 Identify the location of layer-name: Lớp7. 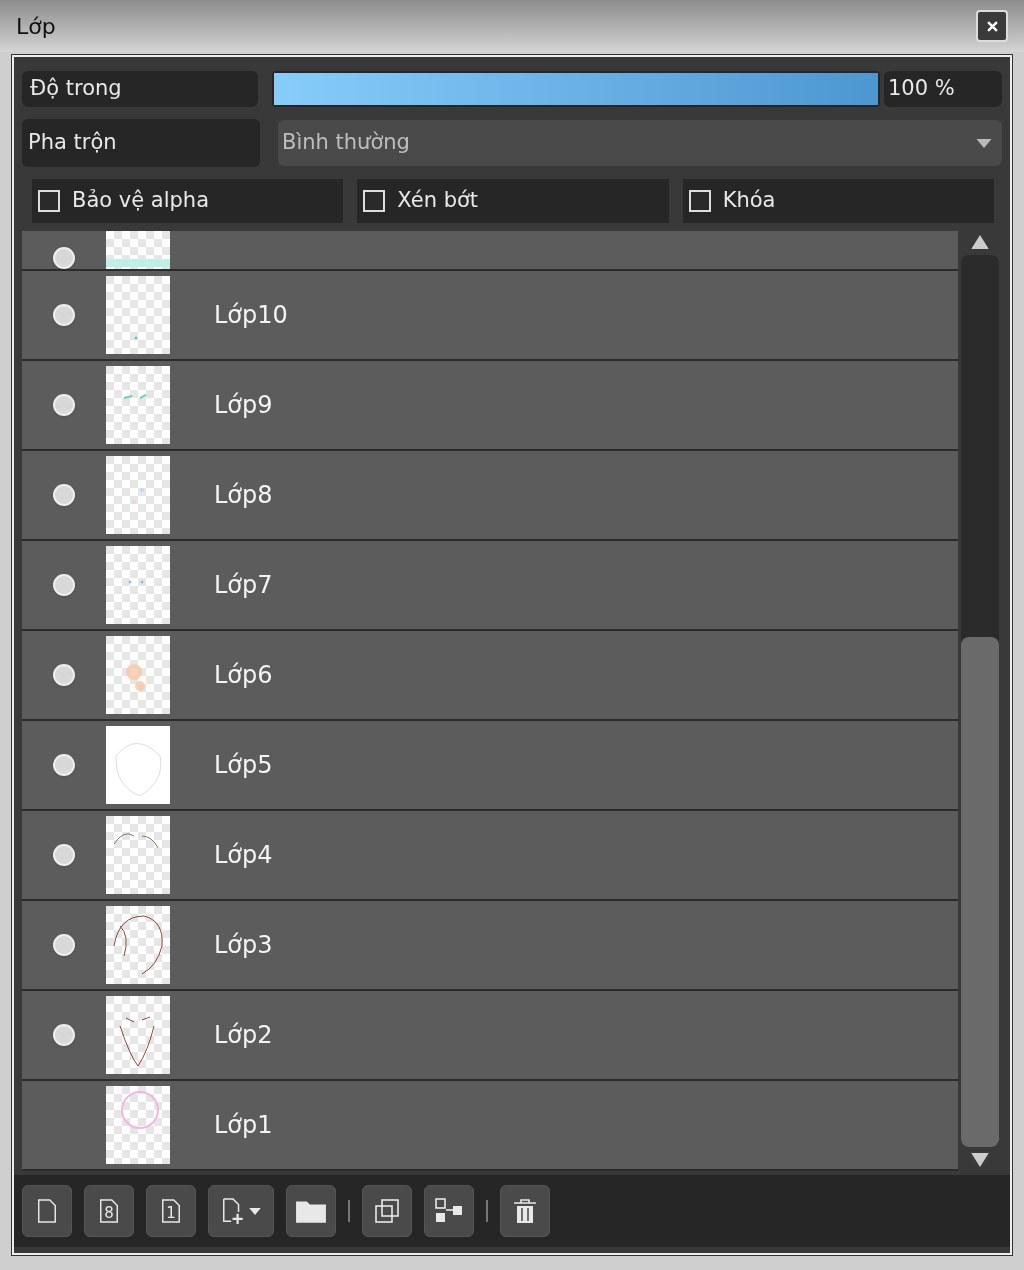
(243, 585).